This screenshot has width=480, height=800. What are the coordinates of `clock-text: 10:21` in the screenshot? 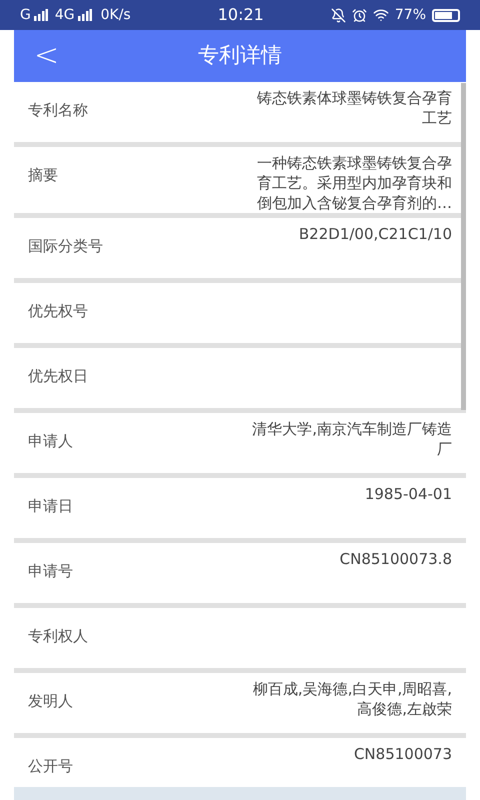 It's located at (241, 15).